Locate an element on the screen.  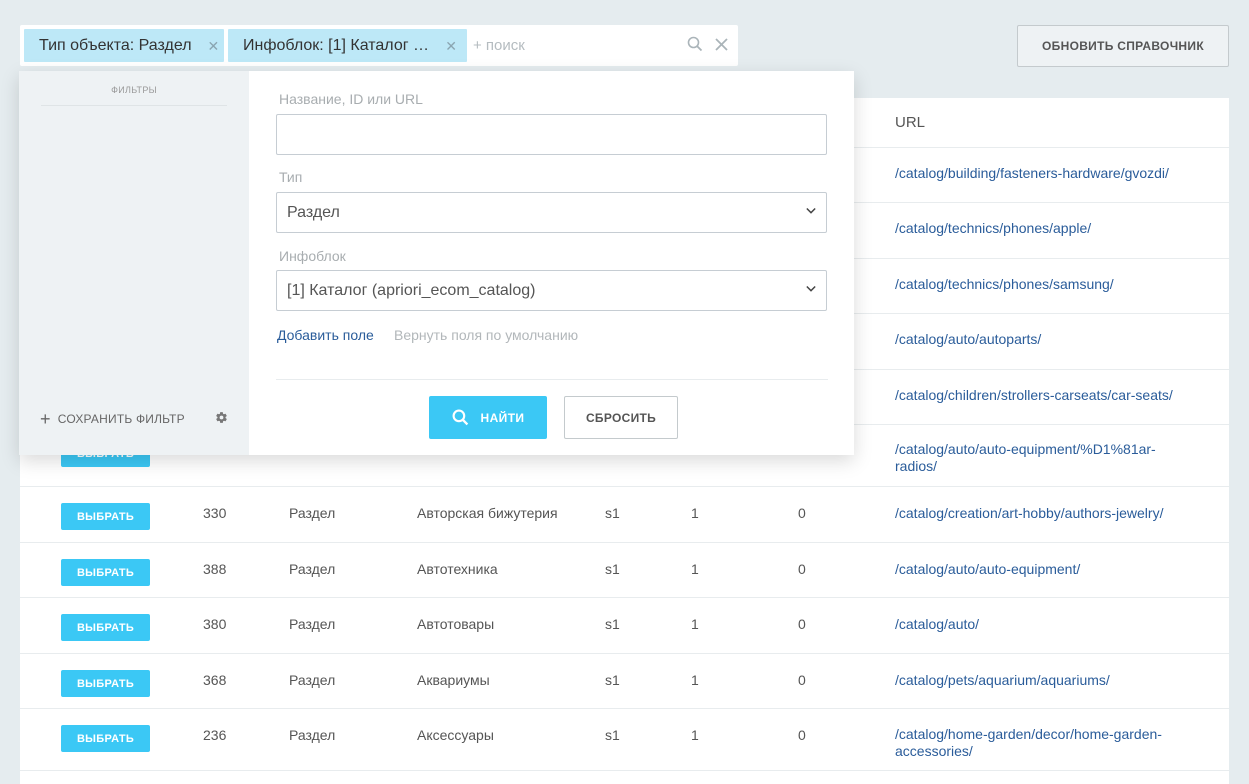
cell-name: Автотовары is located at coordinates (456, 624).